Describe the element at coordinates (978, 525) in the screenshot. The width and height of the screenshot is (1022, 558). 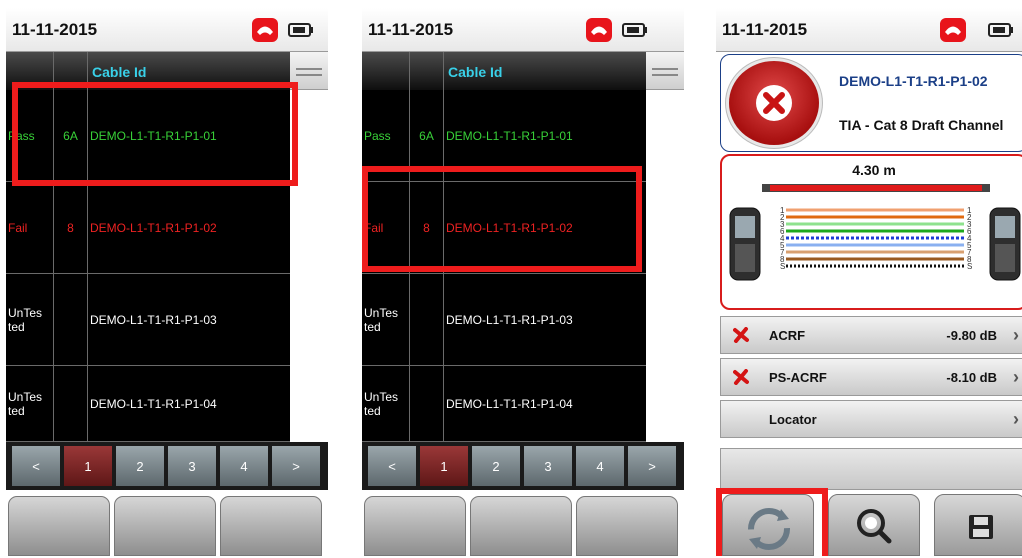
I see `save-button` at that location.